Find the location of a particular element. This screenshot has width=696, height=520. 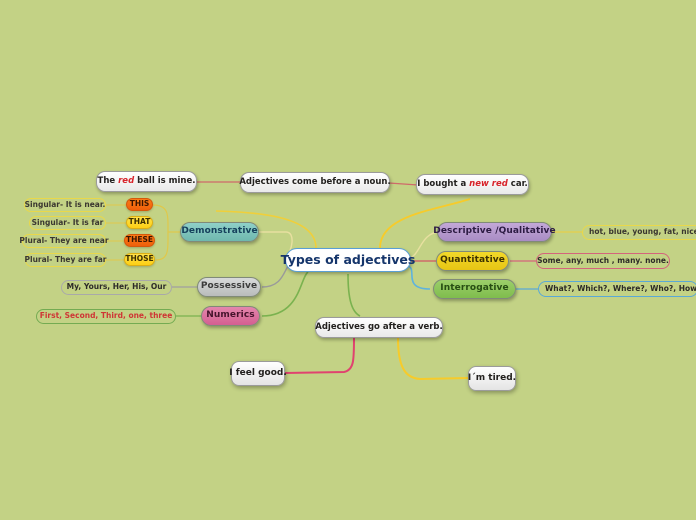

demonstrative-desc-2-label: Singular- It is far is located at coordinates (67, 222).